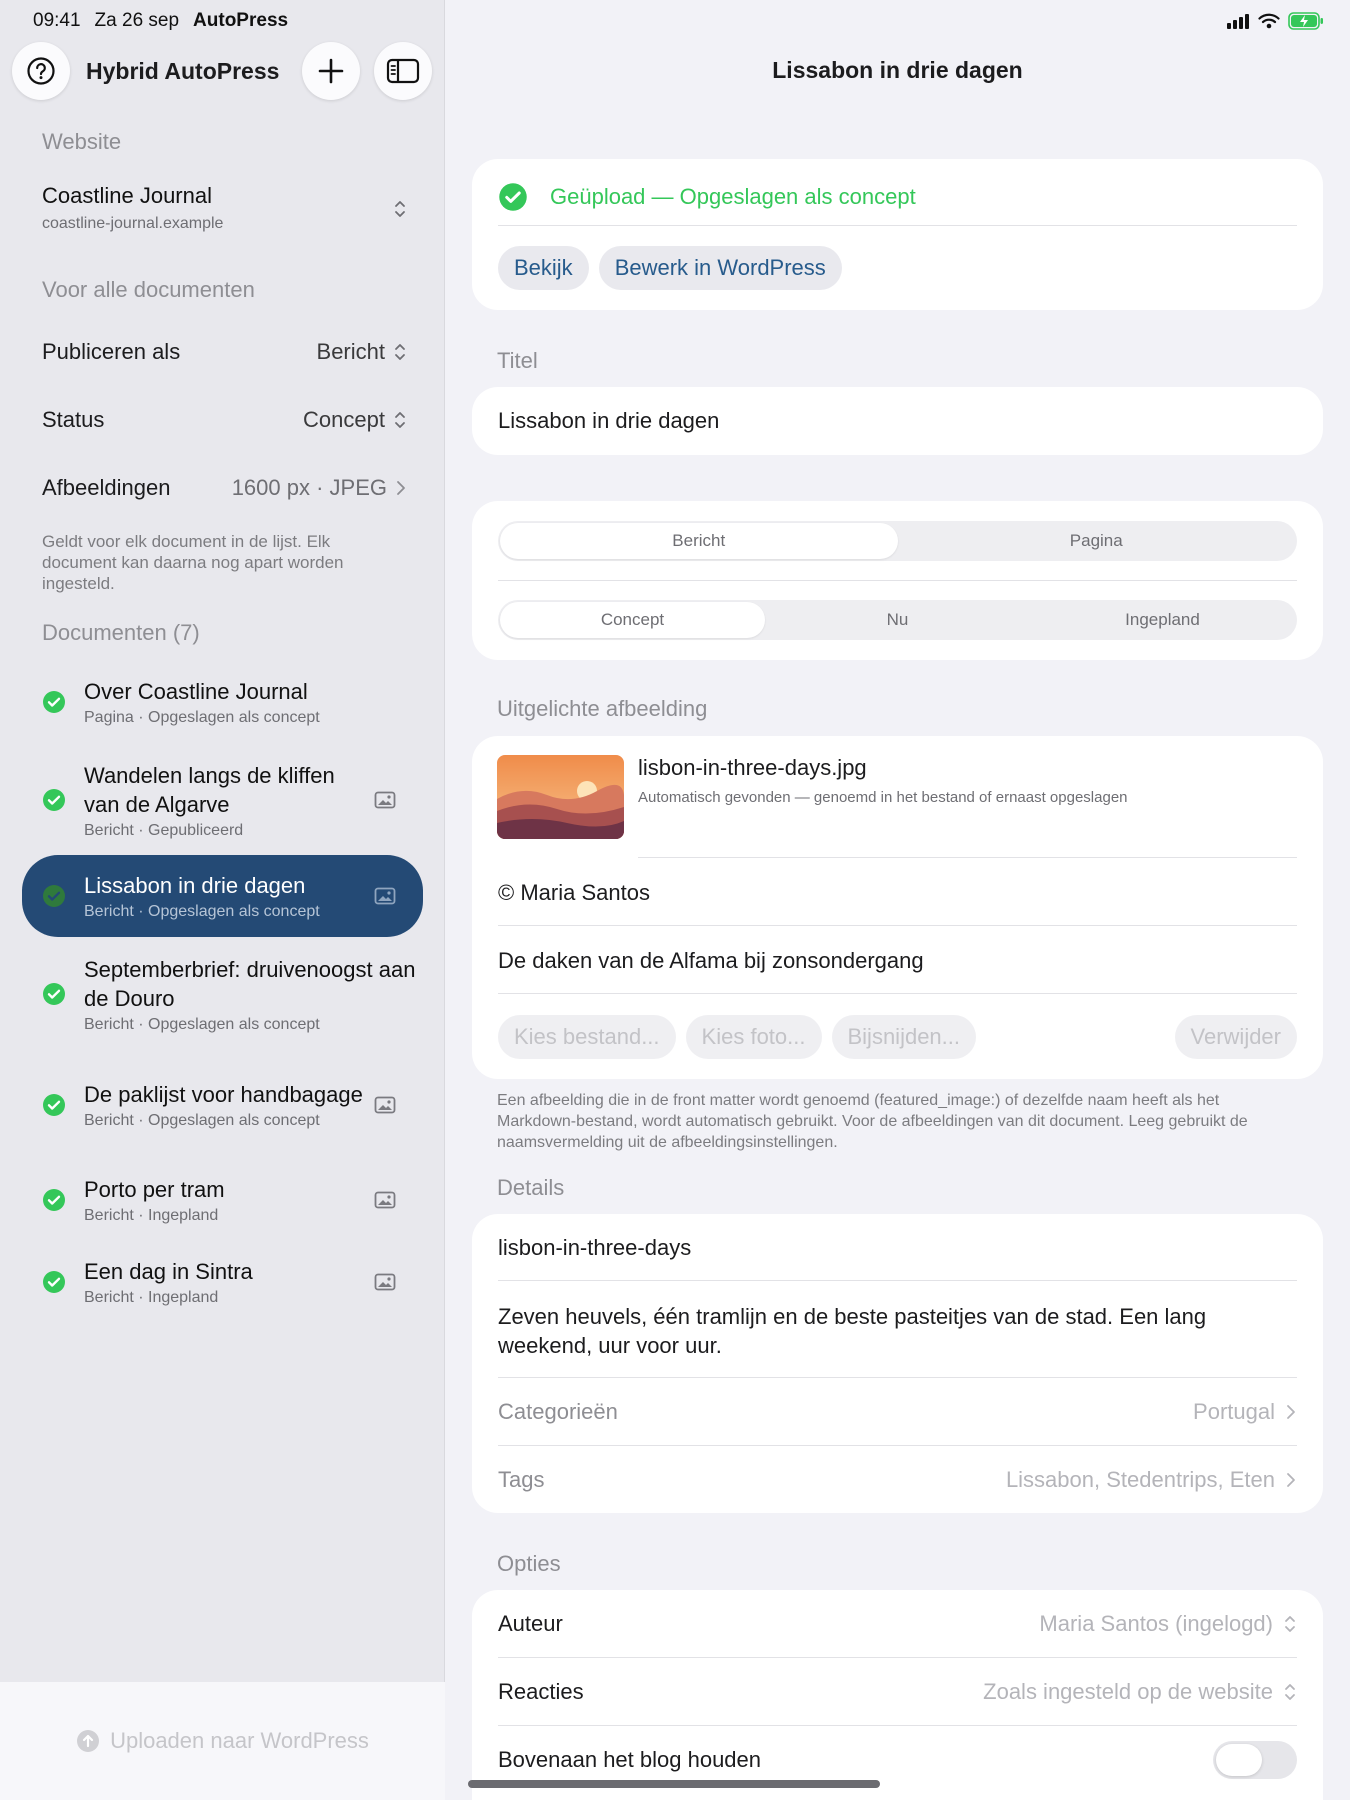  Describe the element at coordinates (202, 717) in the screenshot. I see `document-subtitle: Pagina · Opgeslagen als concept` at that location.